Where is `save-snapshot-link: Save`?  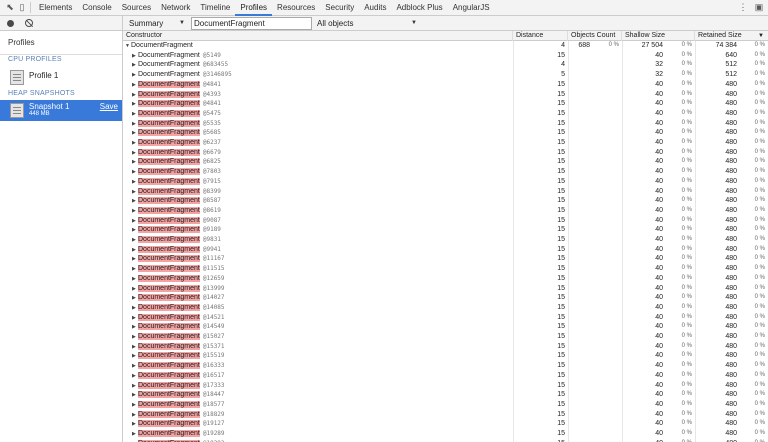 save-snapshot-link: Save is located at coordinates (109, 106).